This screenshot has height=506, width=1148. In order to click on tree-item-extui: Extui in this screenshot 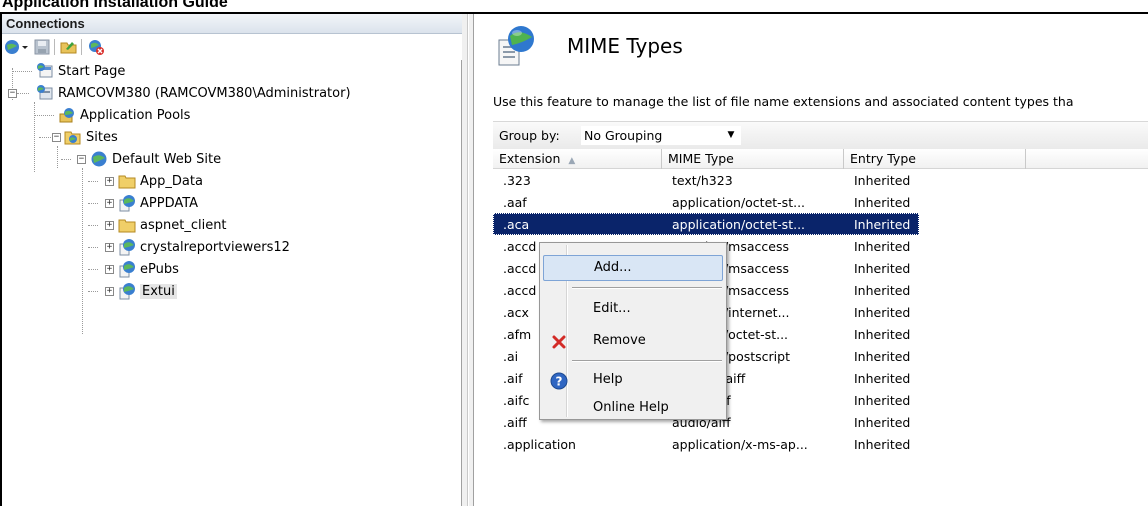, I will do `click(147, 291)`.